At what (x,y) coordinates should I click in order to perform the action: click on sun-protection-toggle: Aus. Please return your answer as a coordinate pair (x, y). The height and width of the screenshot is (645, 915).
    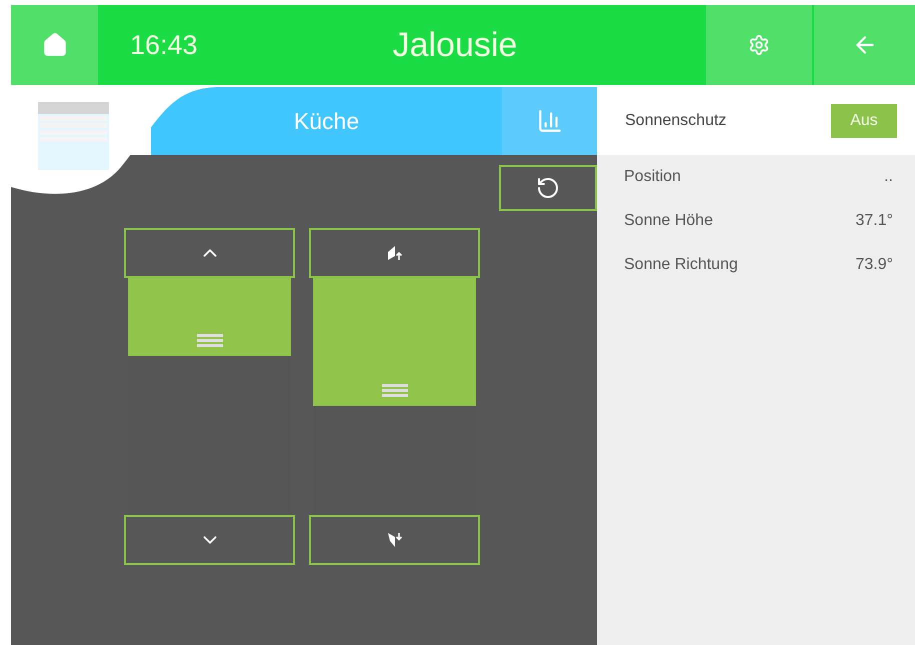
    Looking at the image, I should click on (864, 121).